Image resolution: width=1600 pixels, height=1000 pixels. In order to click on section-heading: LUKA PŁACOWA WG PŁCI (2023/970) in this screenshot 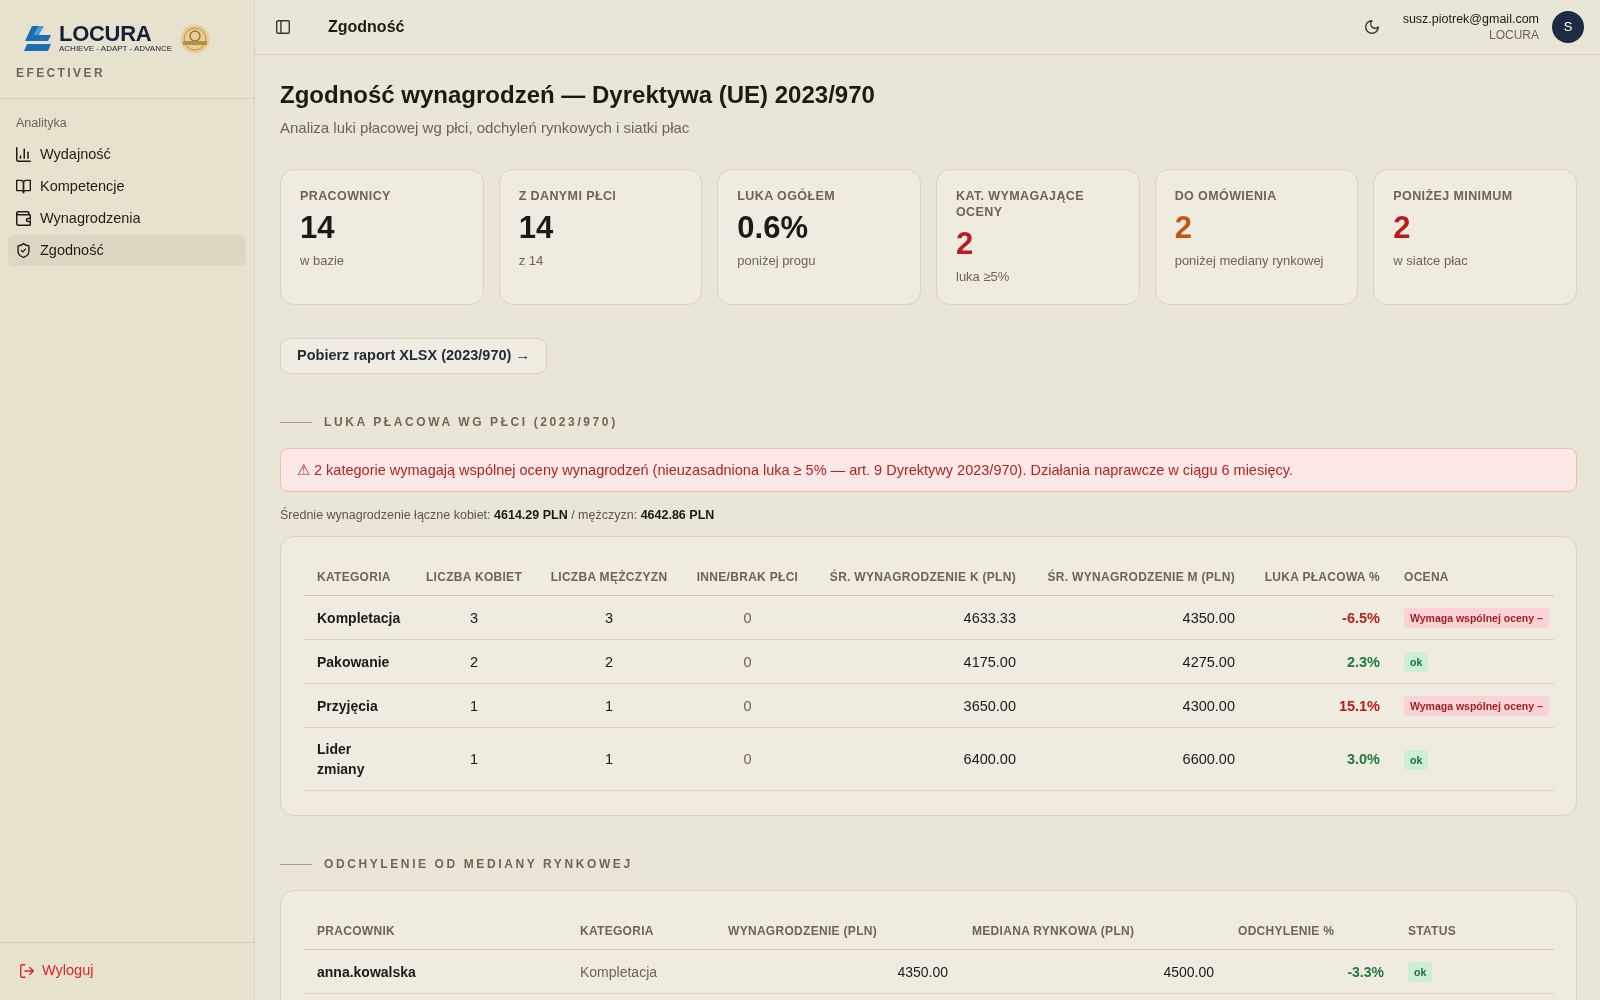, I will do `click(471, 422)`.